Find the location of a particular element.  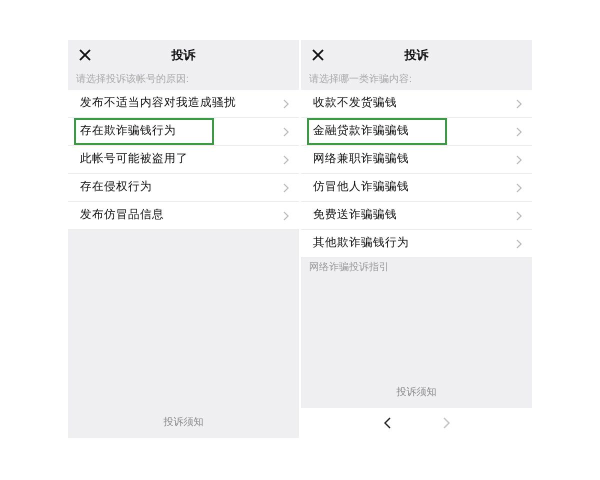

prompt-text: 请选择投诉该帐号的原因: is located at coordinates (132, 79).